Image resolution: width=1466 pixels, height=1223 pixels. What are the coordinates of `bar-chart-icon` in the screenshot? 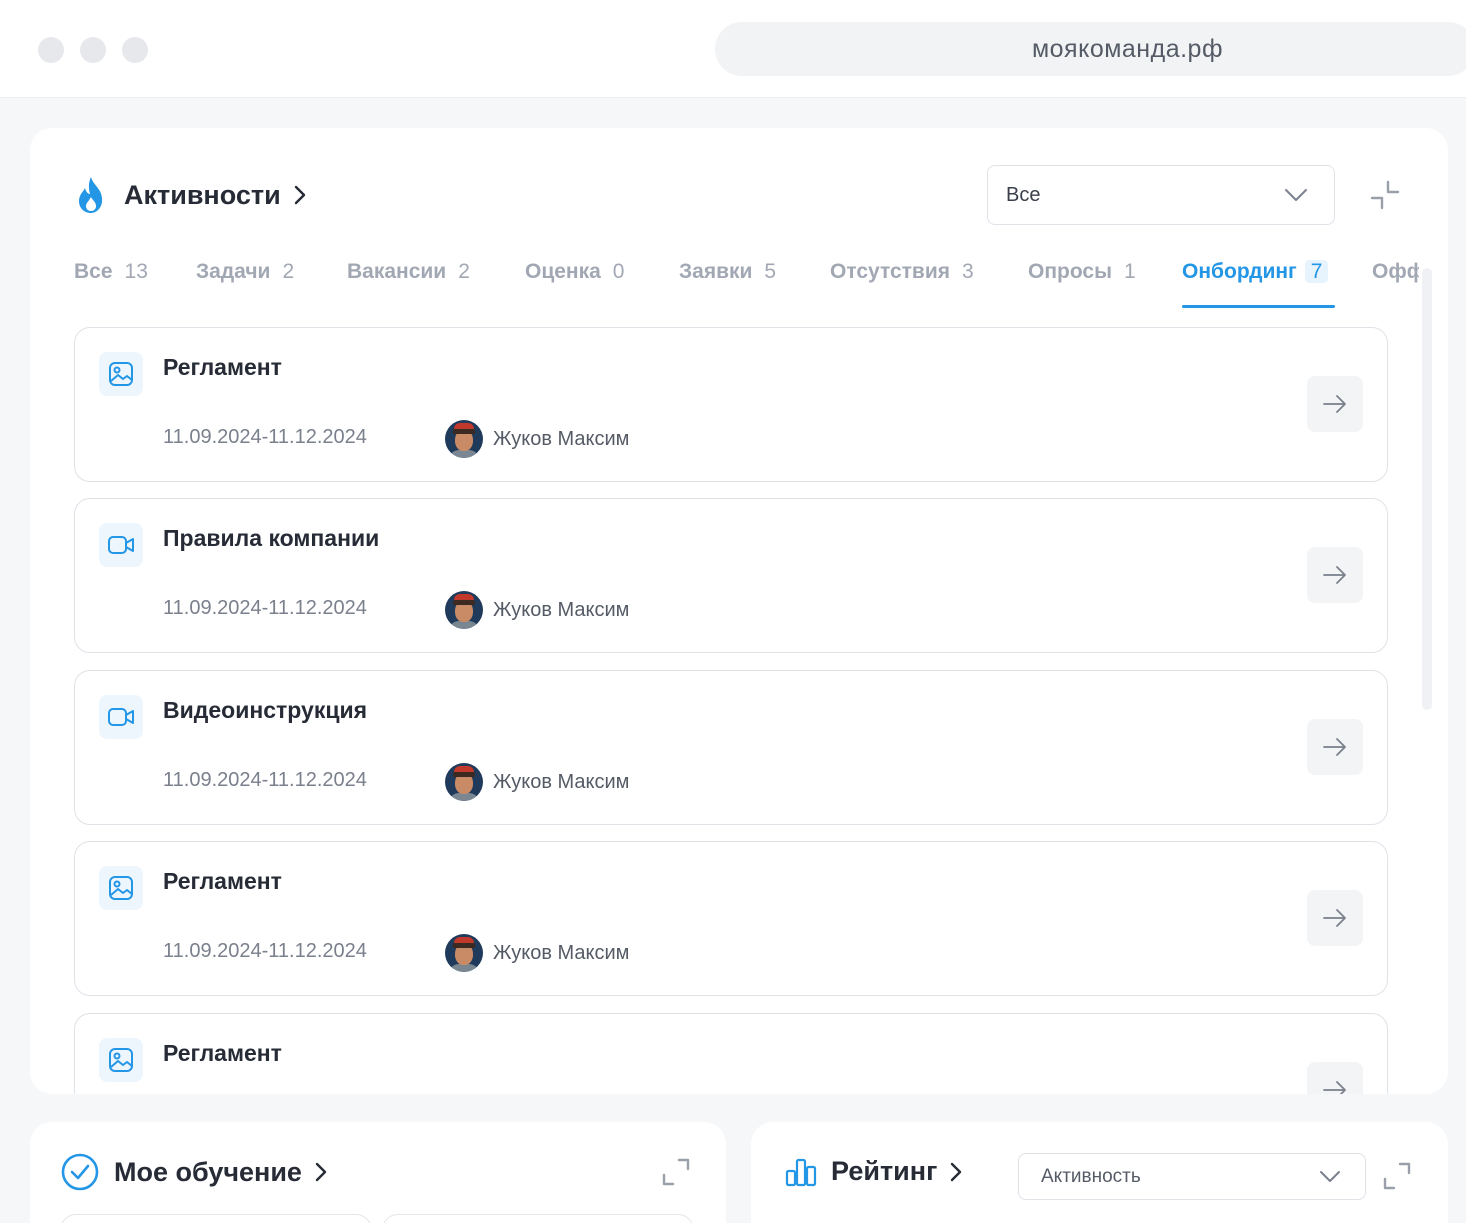 It's located at (801, 1172).